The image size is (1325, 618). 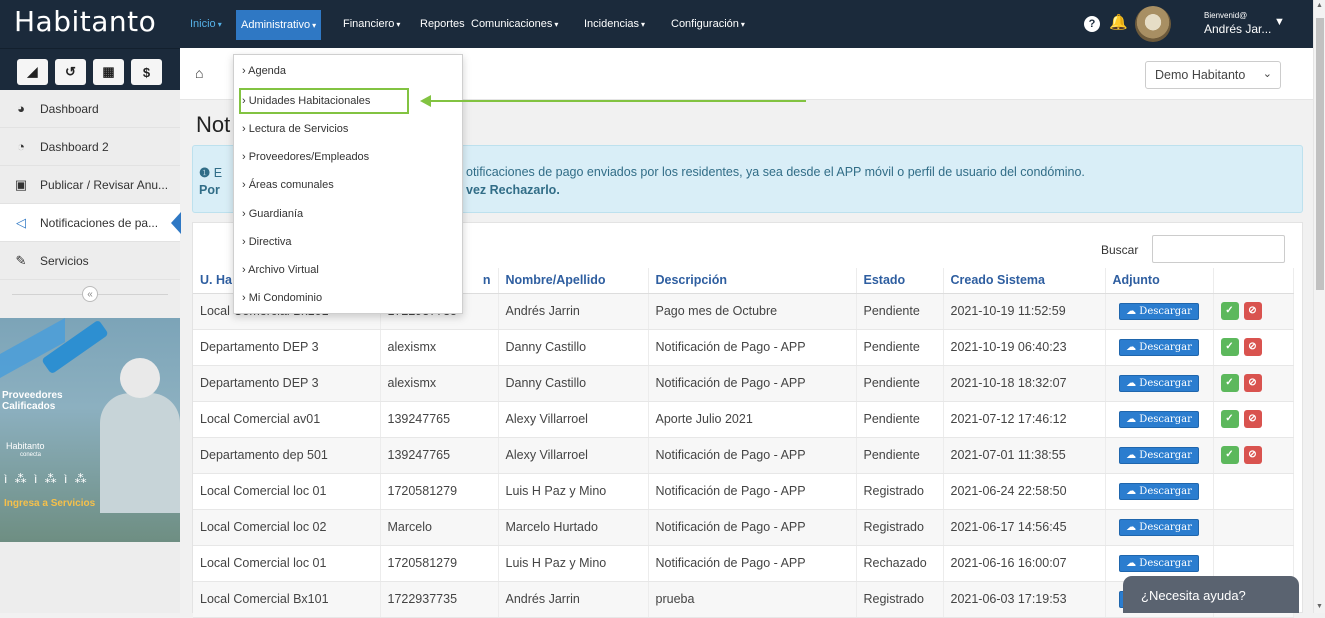 I want to click on cell-description: Notificación de Pago - APP, so click(x=752, y=527).